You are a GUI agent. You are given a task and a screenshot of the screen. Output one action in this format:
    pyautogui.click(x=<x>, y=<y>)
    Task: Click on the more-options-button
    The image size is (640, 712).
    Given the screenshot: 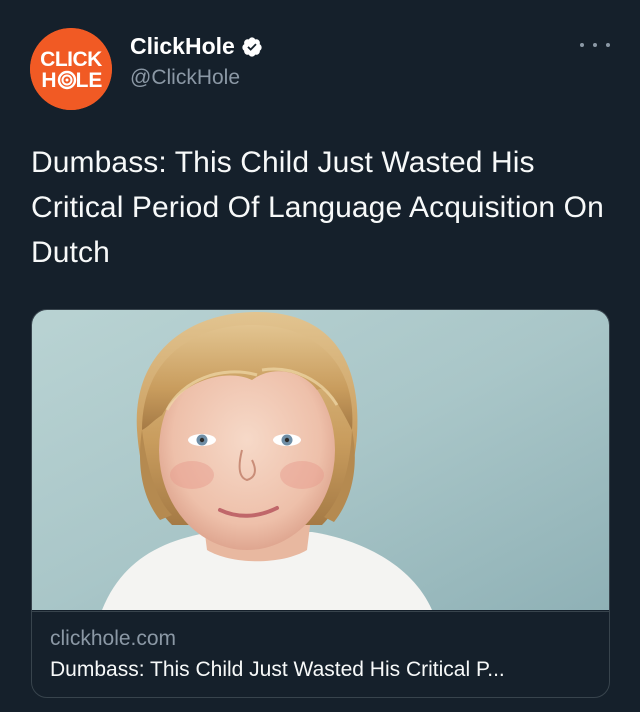 What is the action you would take?
    pyautogui.click(x=595, y=45)
    